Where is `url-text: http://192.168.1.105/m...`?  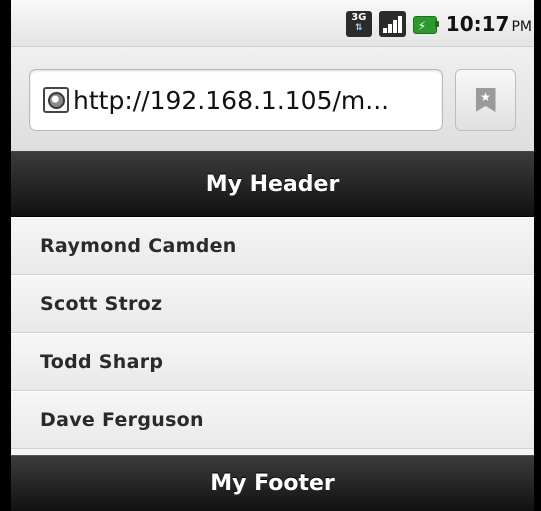
url-text: http://192.168.1.105/m... is located at coordinates (231, 100).